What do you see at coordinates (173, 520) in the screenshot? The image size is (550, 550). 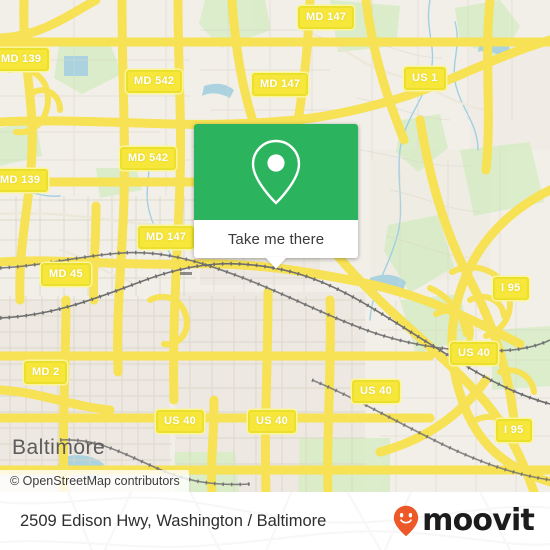 I see `address-label: 2509 Edison Hwy, Washington / Baltimore` at bounding box center [173, 520].